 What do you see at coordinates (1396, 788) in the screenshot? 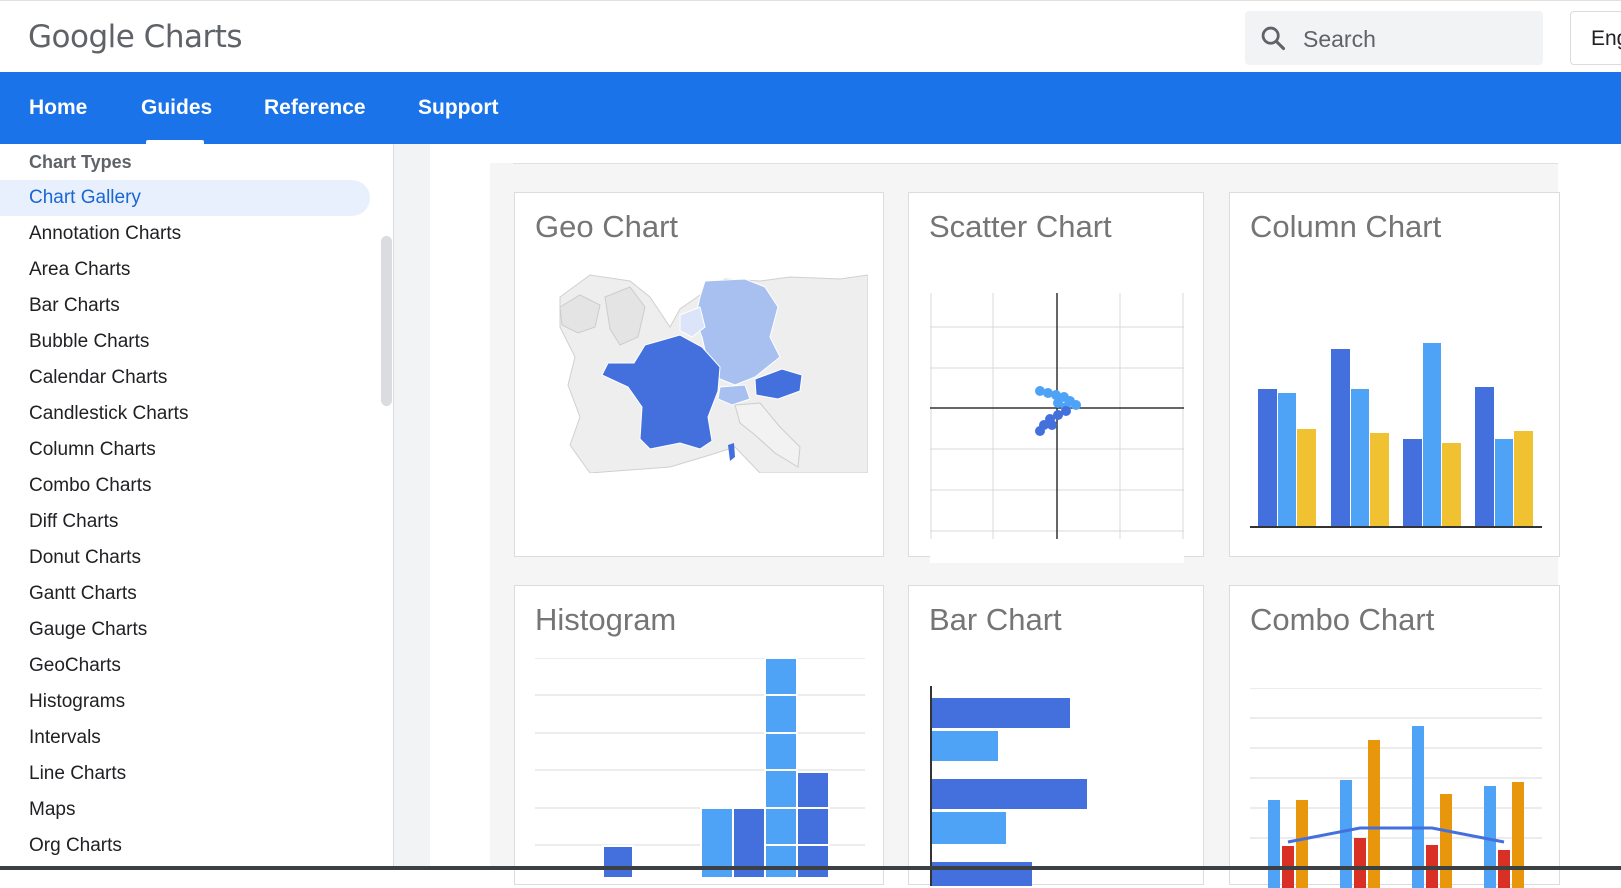
I see `combo-chart-thumbnail` at bounding box center [1396, 788].